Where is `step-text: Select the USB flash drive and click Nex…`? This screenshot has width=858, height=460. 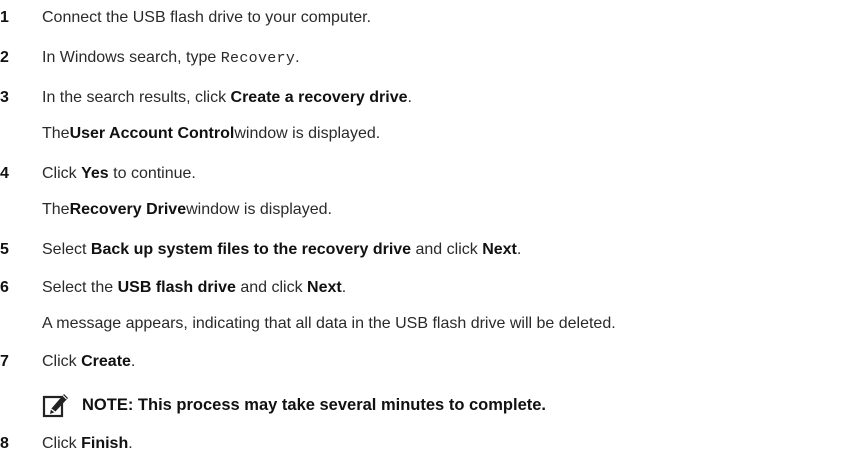 step-text: Select the USB flash drive and click Nex… is located at coordinates (194, 288).